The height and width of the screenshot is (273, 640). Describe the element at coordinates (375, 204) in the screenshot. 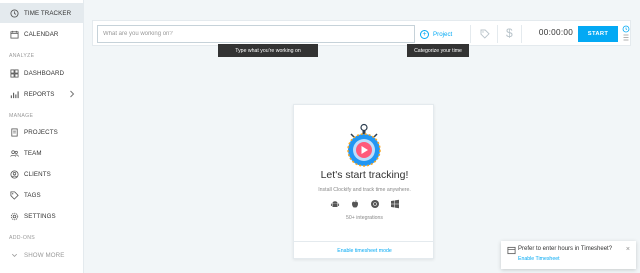

I see `chrome-icon` at that location.